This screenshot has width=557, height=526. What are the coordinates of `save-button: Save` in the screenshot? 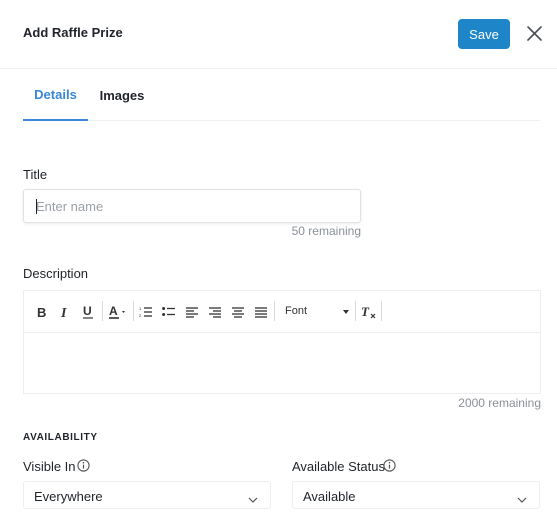 It's located at (484, 34).